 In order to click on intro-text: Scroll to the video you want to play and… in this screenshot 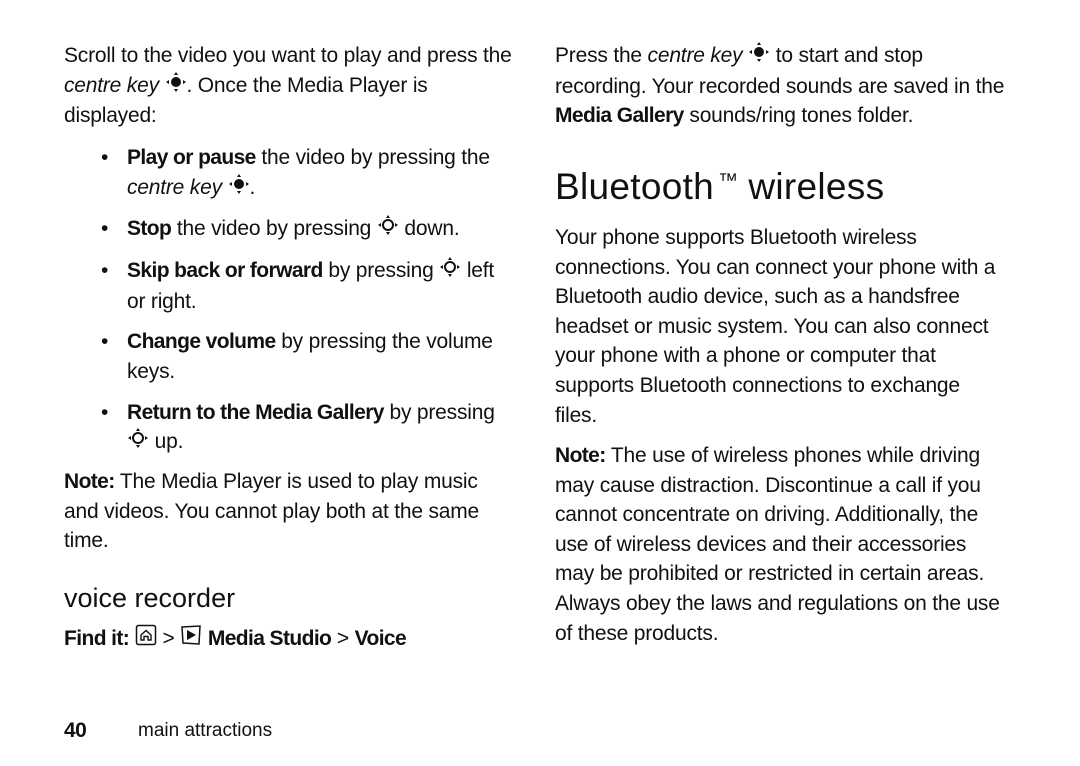, I will do `click(288, 55)`.